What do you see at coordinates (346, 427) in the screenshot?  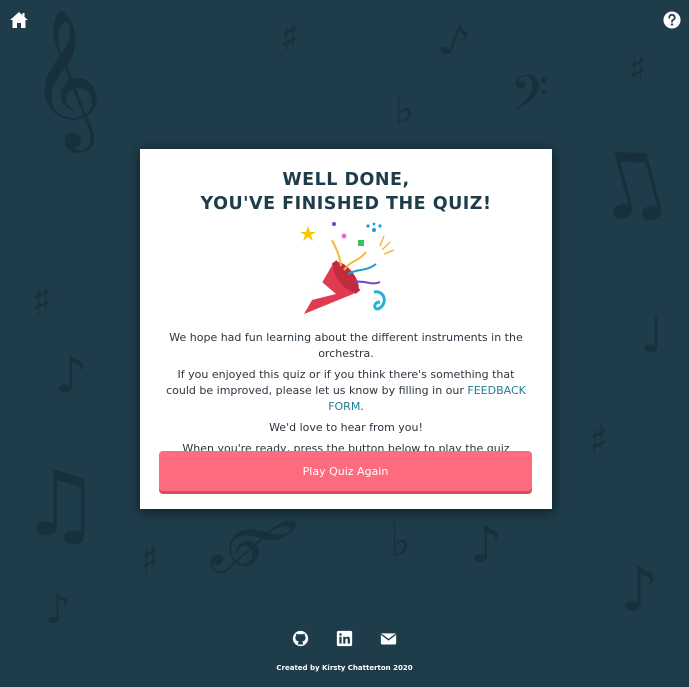 I see `hear-message: We'd love to hear from you!` at bounding box center [346, 427].